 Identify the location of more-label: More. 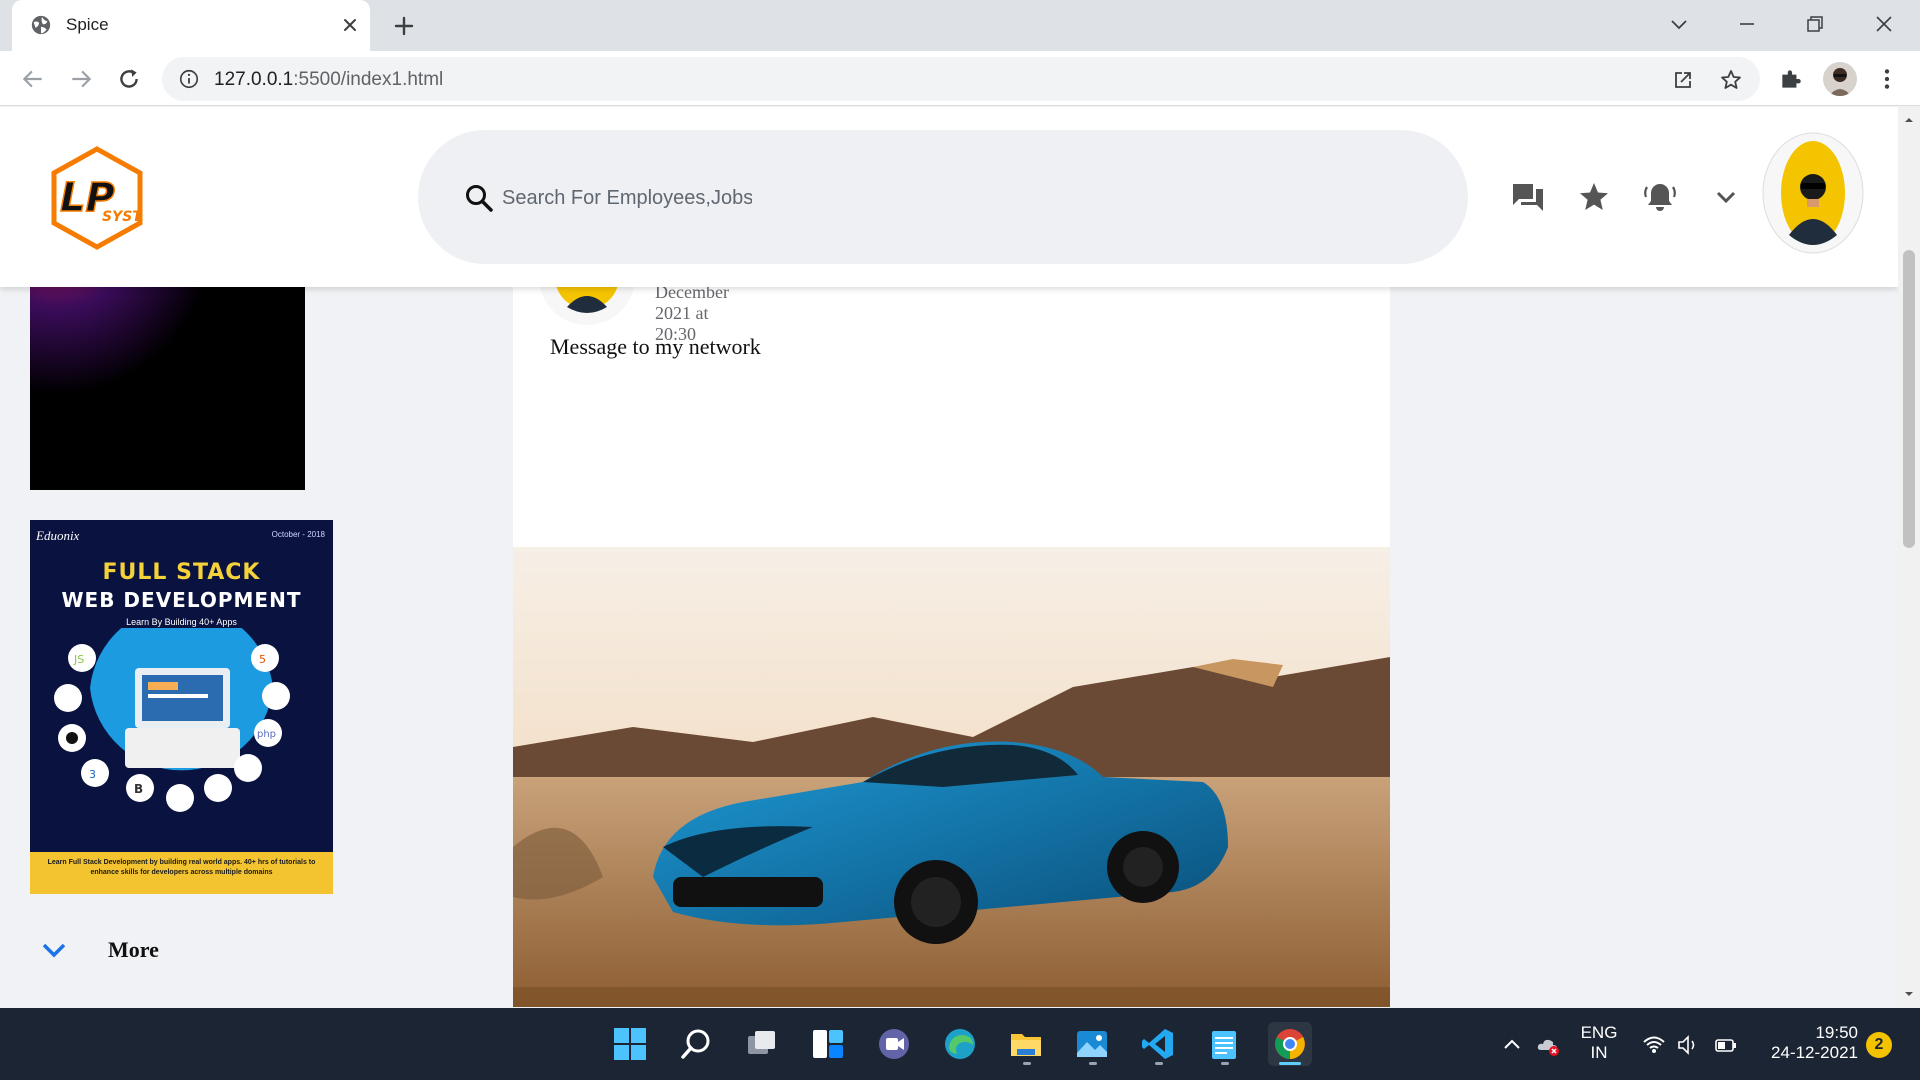
(133, 949).